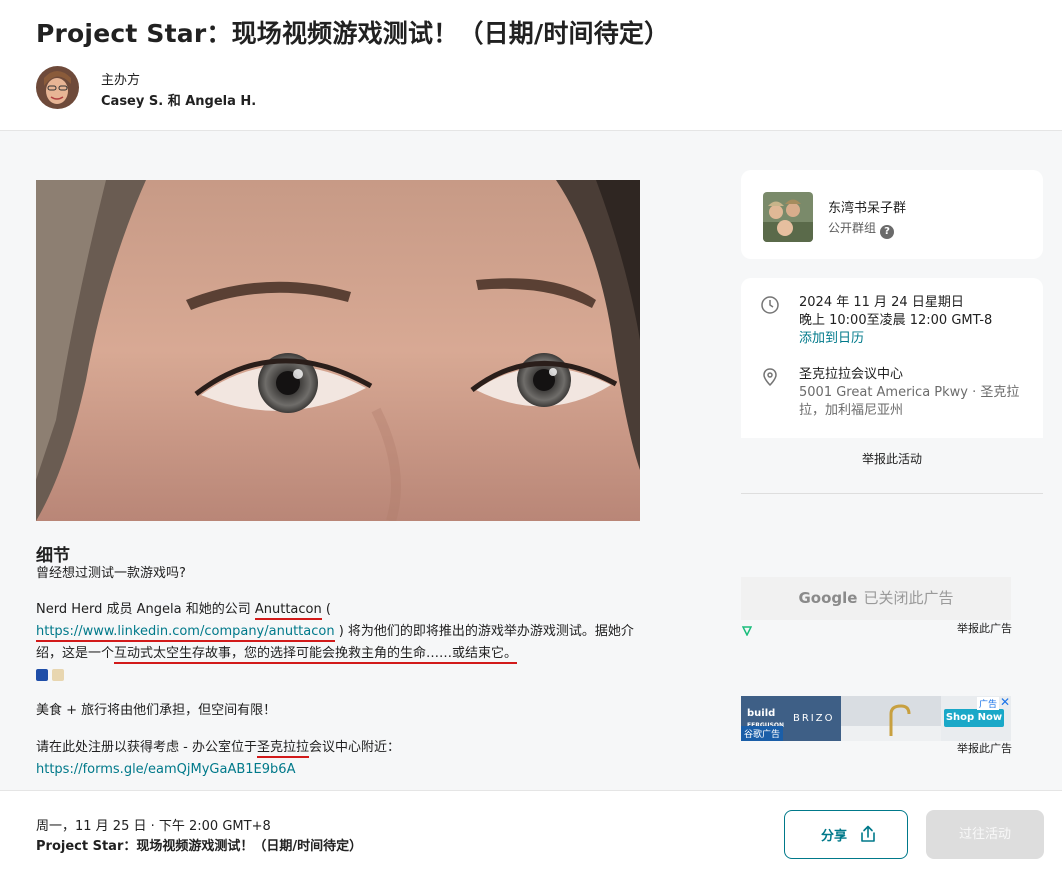 The width and height of the screenshot is (1062, 870). I want to click on ad-label: 广告, so click(987, 703).